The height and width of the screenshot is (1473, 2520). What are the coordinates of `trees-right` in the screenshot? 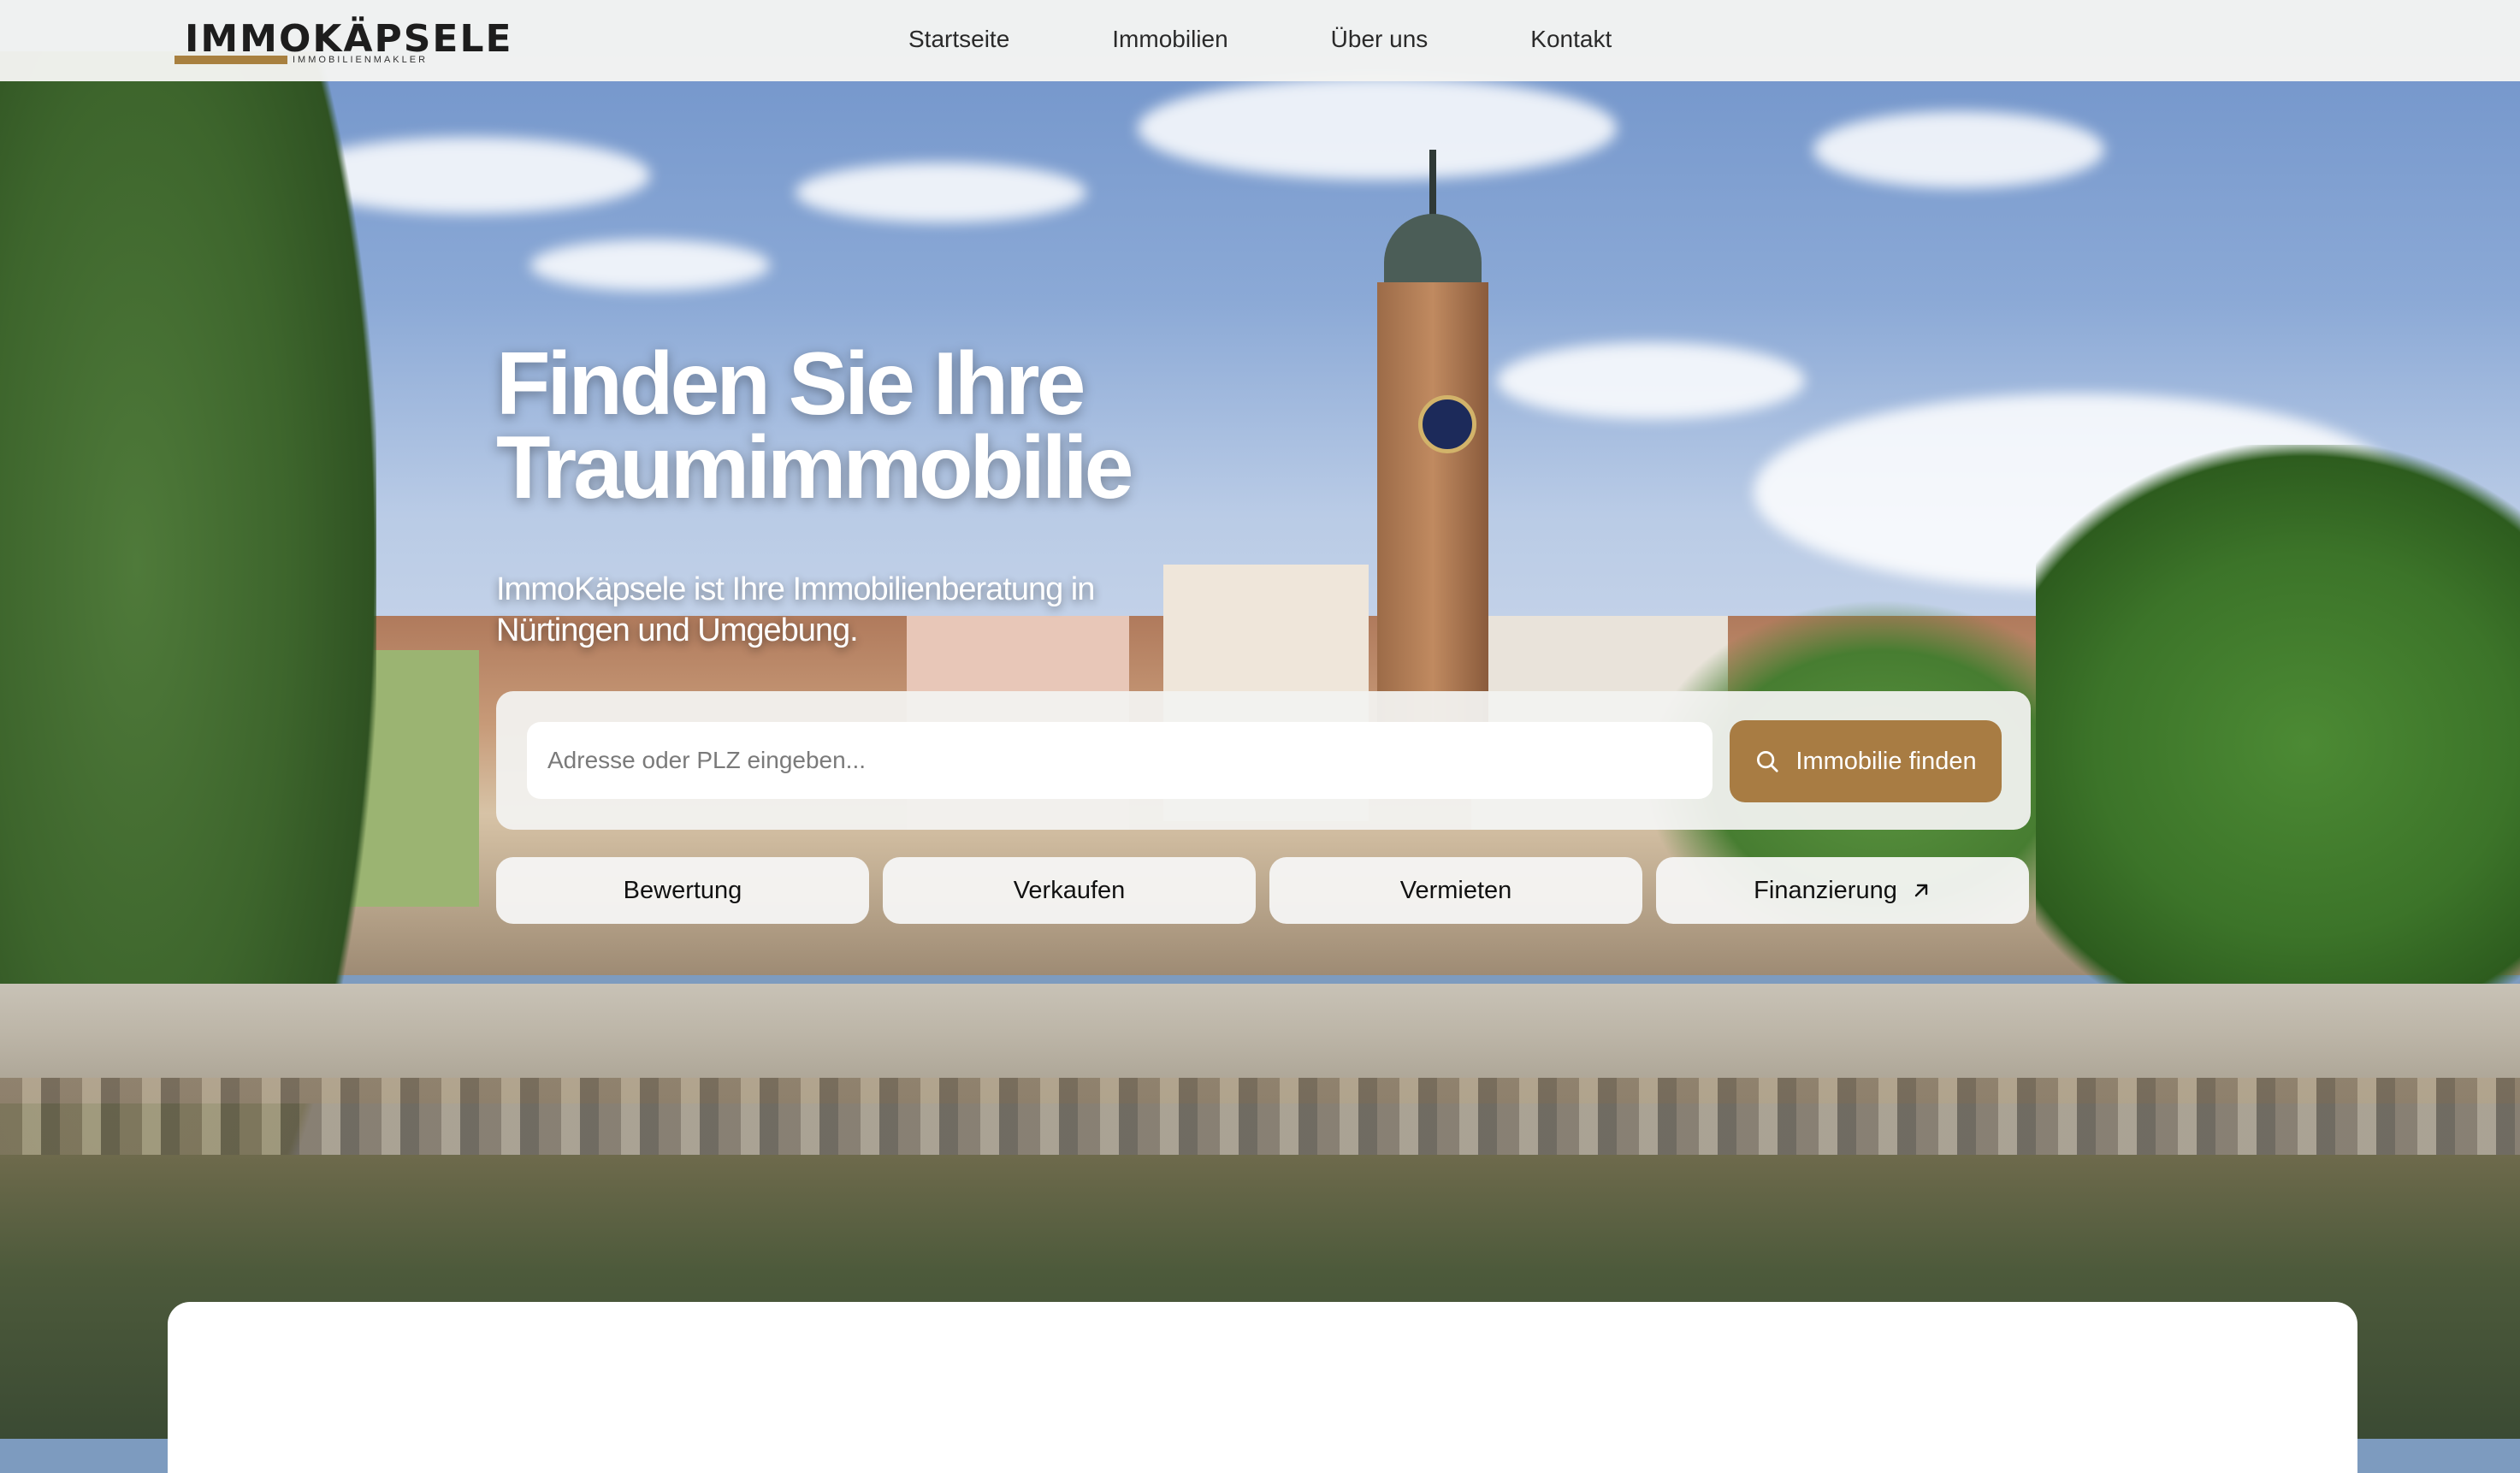 It's located at (2278, 744).